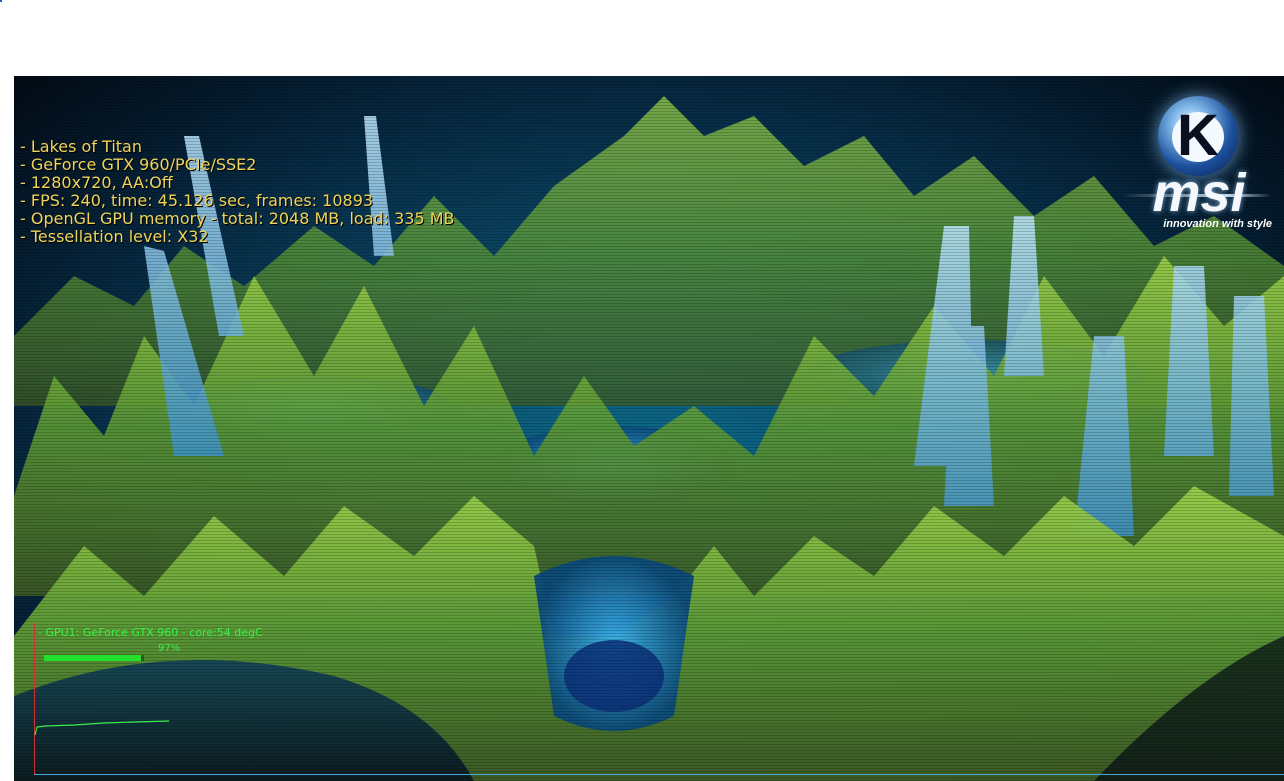 The height and width of the screenshot is (781, 1284). Describe the element at coordinates (81, 146) in the screenshot. I see `info-title: - Lakes of Titan` at that location.